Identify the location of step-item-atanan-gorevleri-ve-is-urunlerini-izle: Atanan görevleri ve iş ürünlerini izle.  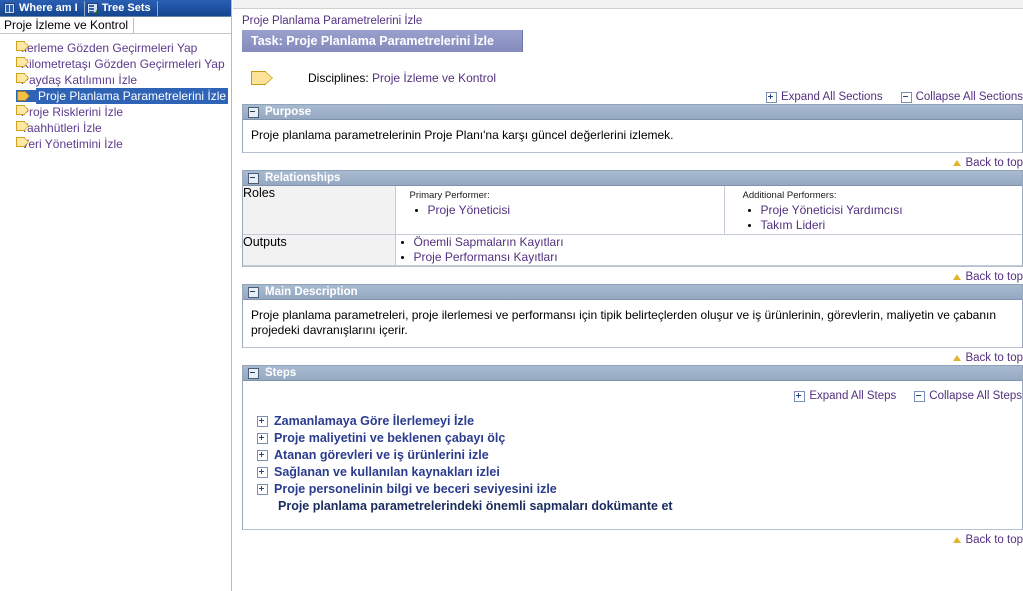
(639, 455).